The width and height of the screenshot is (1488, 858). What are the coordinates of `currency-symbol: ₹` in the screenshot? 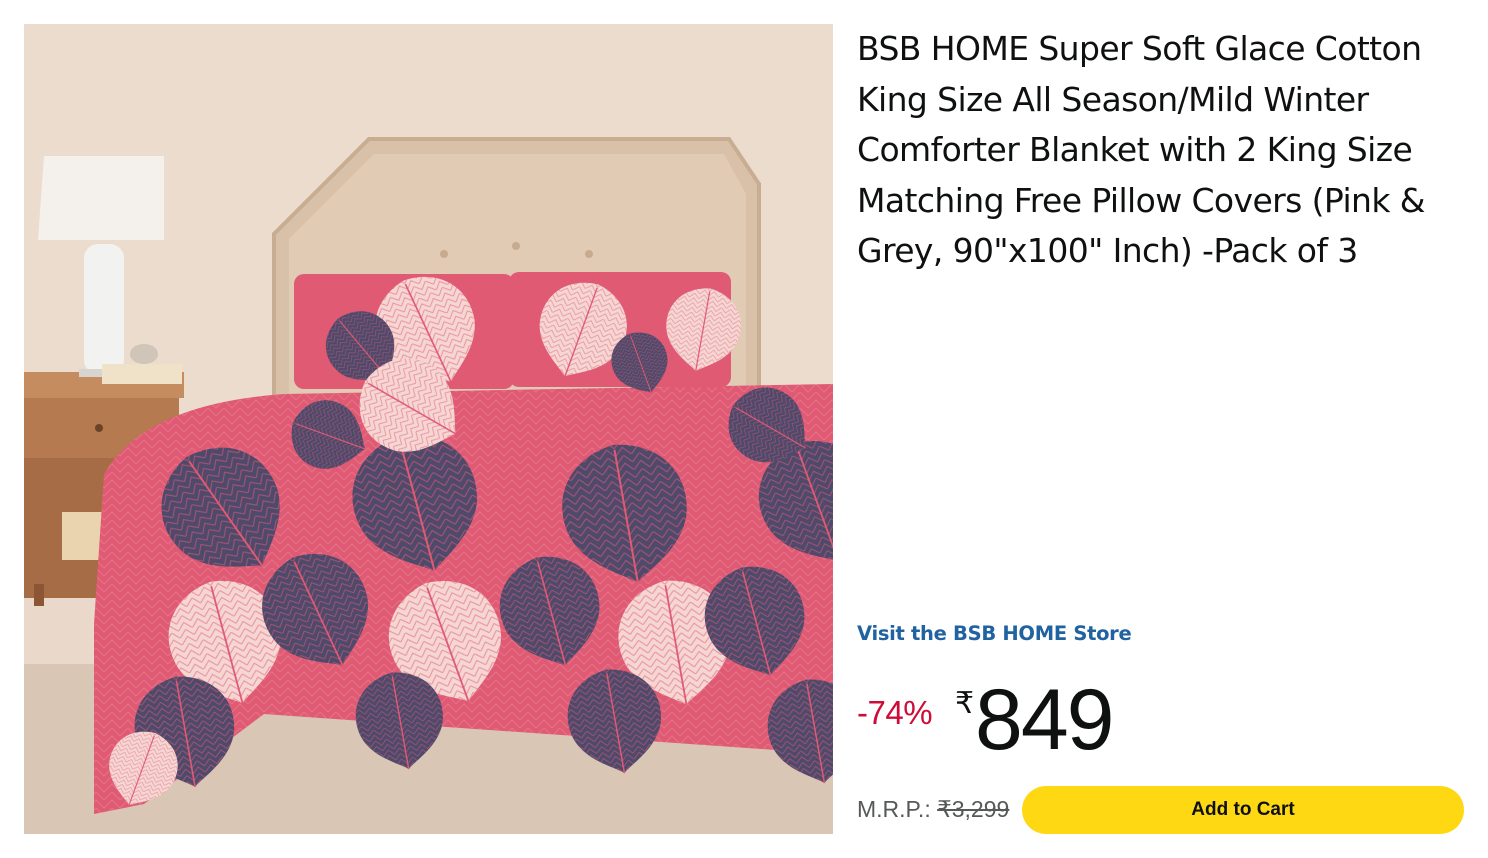 It's located at (965, 703).